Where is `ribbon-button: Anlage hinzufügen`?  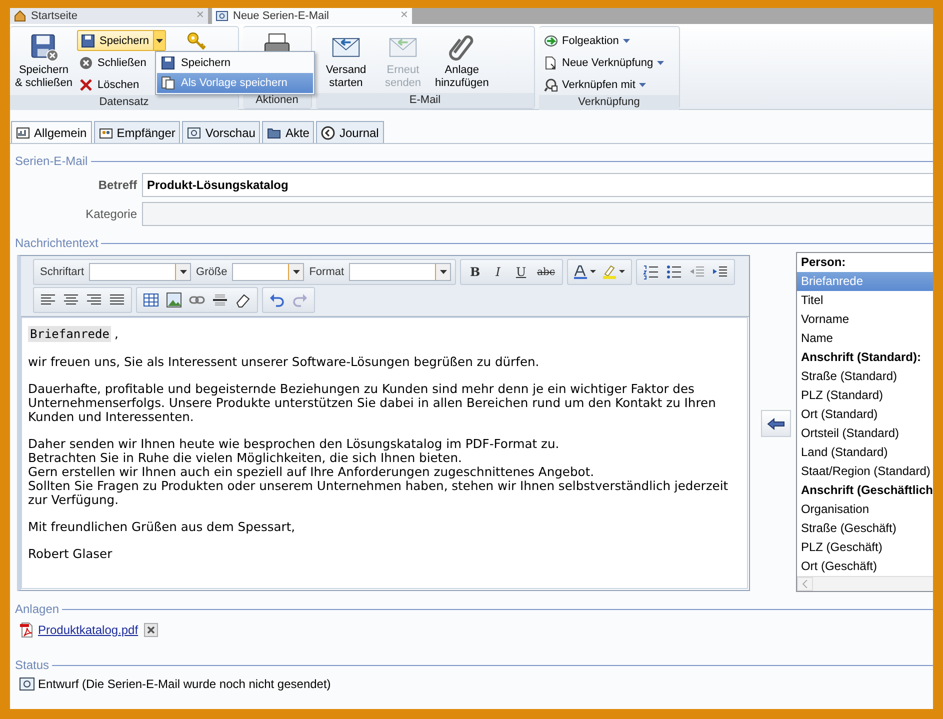
ribbon-button: Anlage hinzufügen is located at coordinates (462, 61).